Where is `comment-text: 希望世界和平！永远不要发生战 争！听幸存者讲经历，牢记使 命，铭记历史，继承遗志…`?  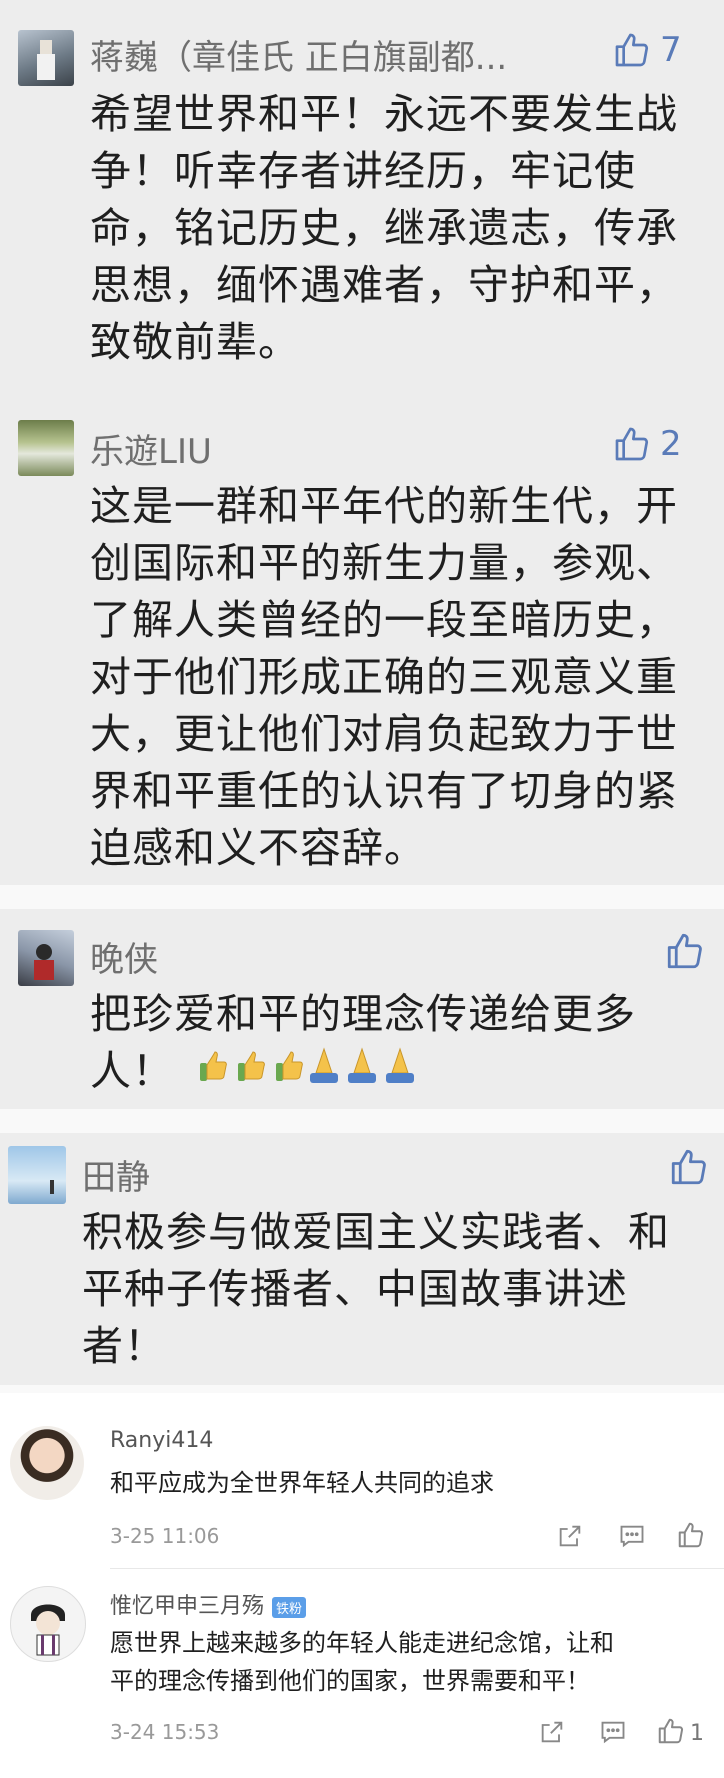
comment-text: 希望世界和平！永远不要发生战 争！听幸存者讲经历，牢记使 命，铭记历史，继承遗志… is located at coordinates (384, 228).